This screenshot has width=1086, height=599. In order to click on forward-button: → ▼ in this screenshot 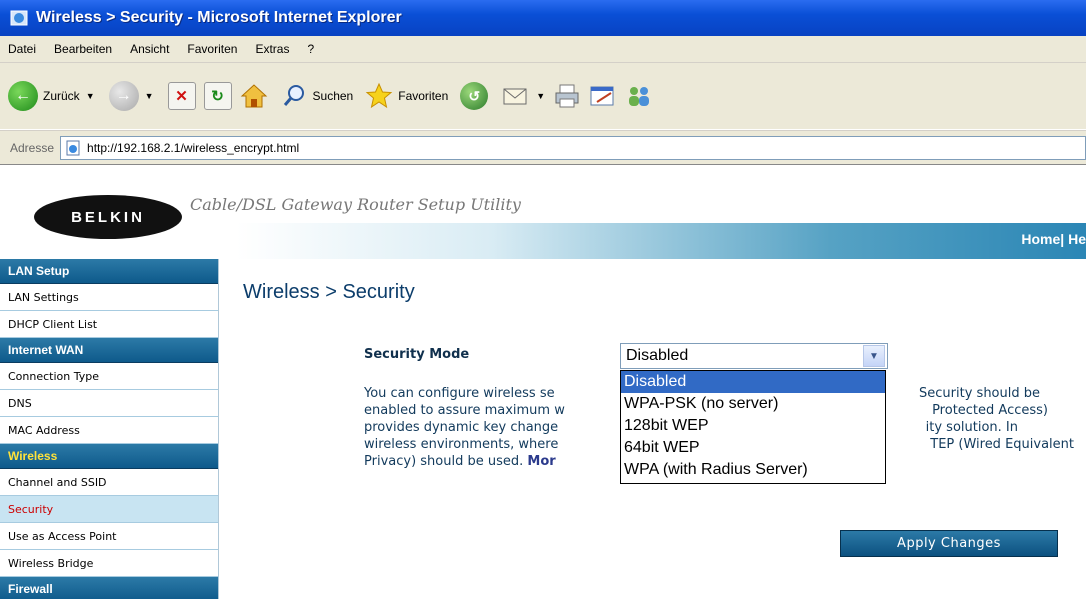, I will do `click(131, 96)`.